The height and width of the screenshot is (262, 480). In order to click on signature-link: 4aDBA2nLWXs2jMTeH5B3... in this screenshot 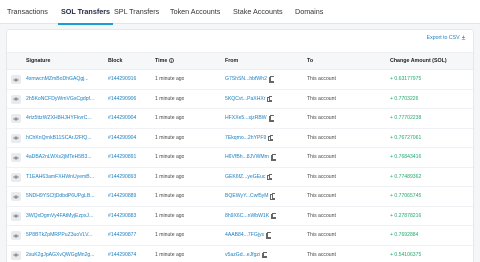, I will do `click(65, 157)`.